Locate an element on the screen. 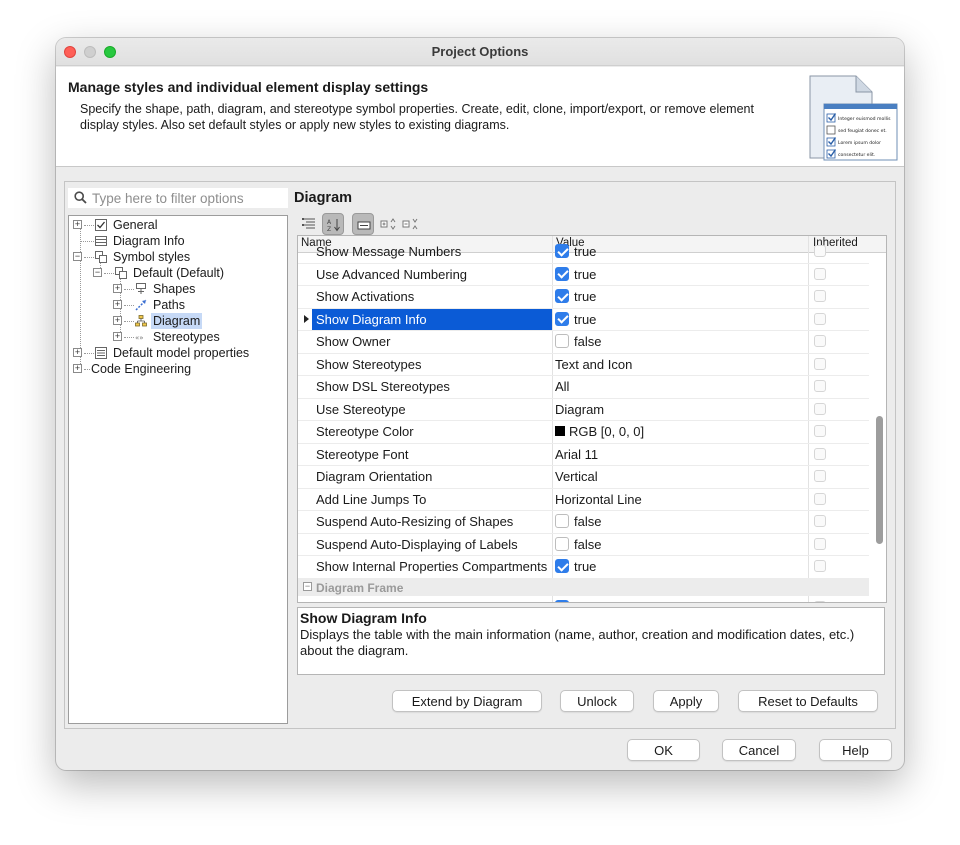 The width and height of the screenshot is (960, 845). apply-button: Apply is located at coordinates (686, 701).